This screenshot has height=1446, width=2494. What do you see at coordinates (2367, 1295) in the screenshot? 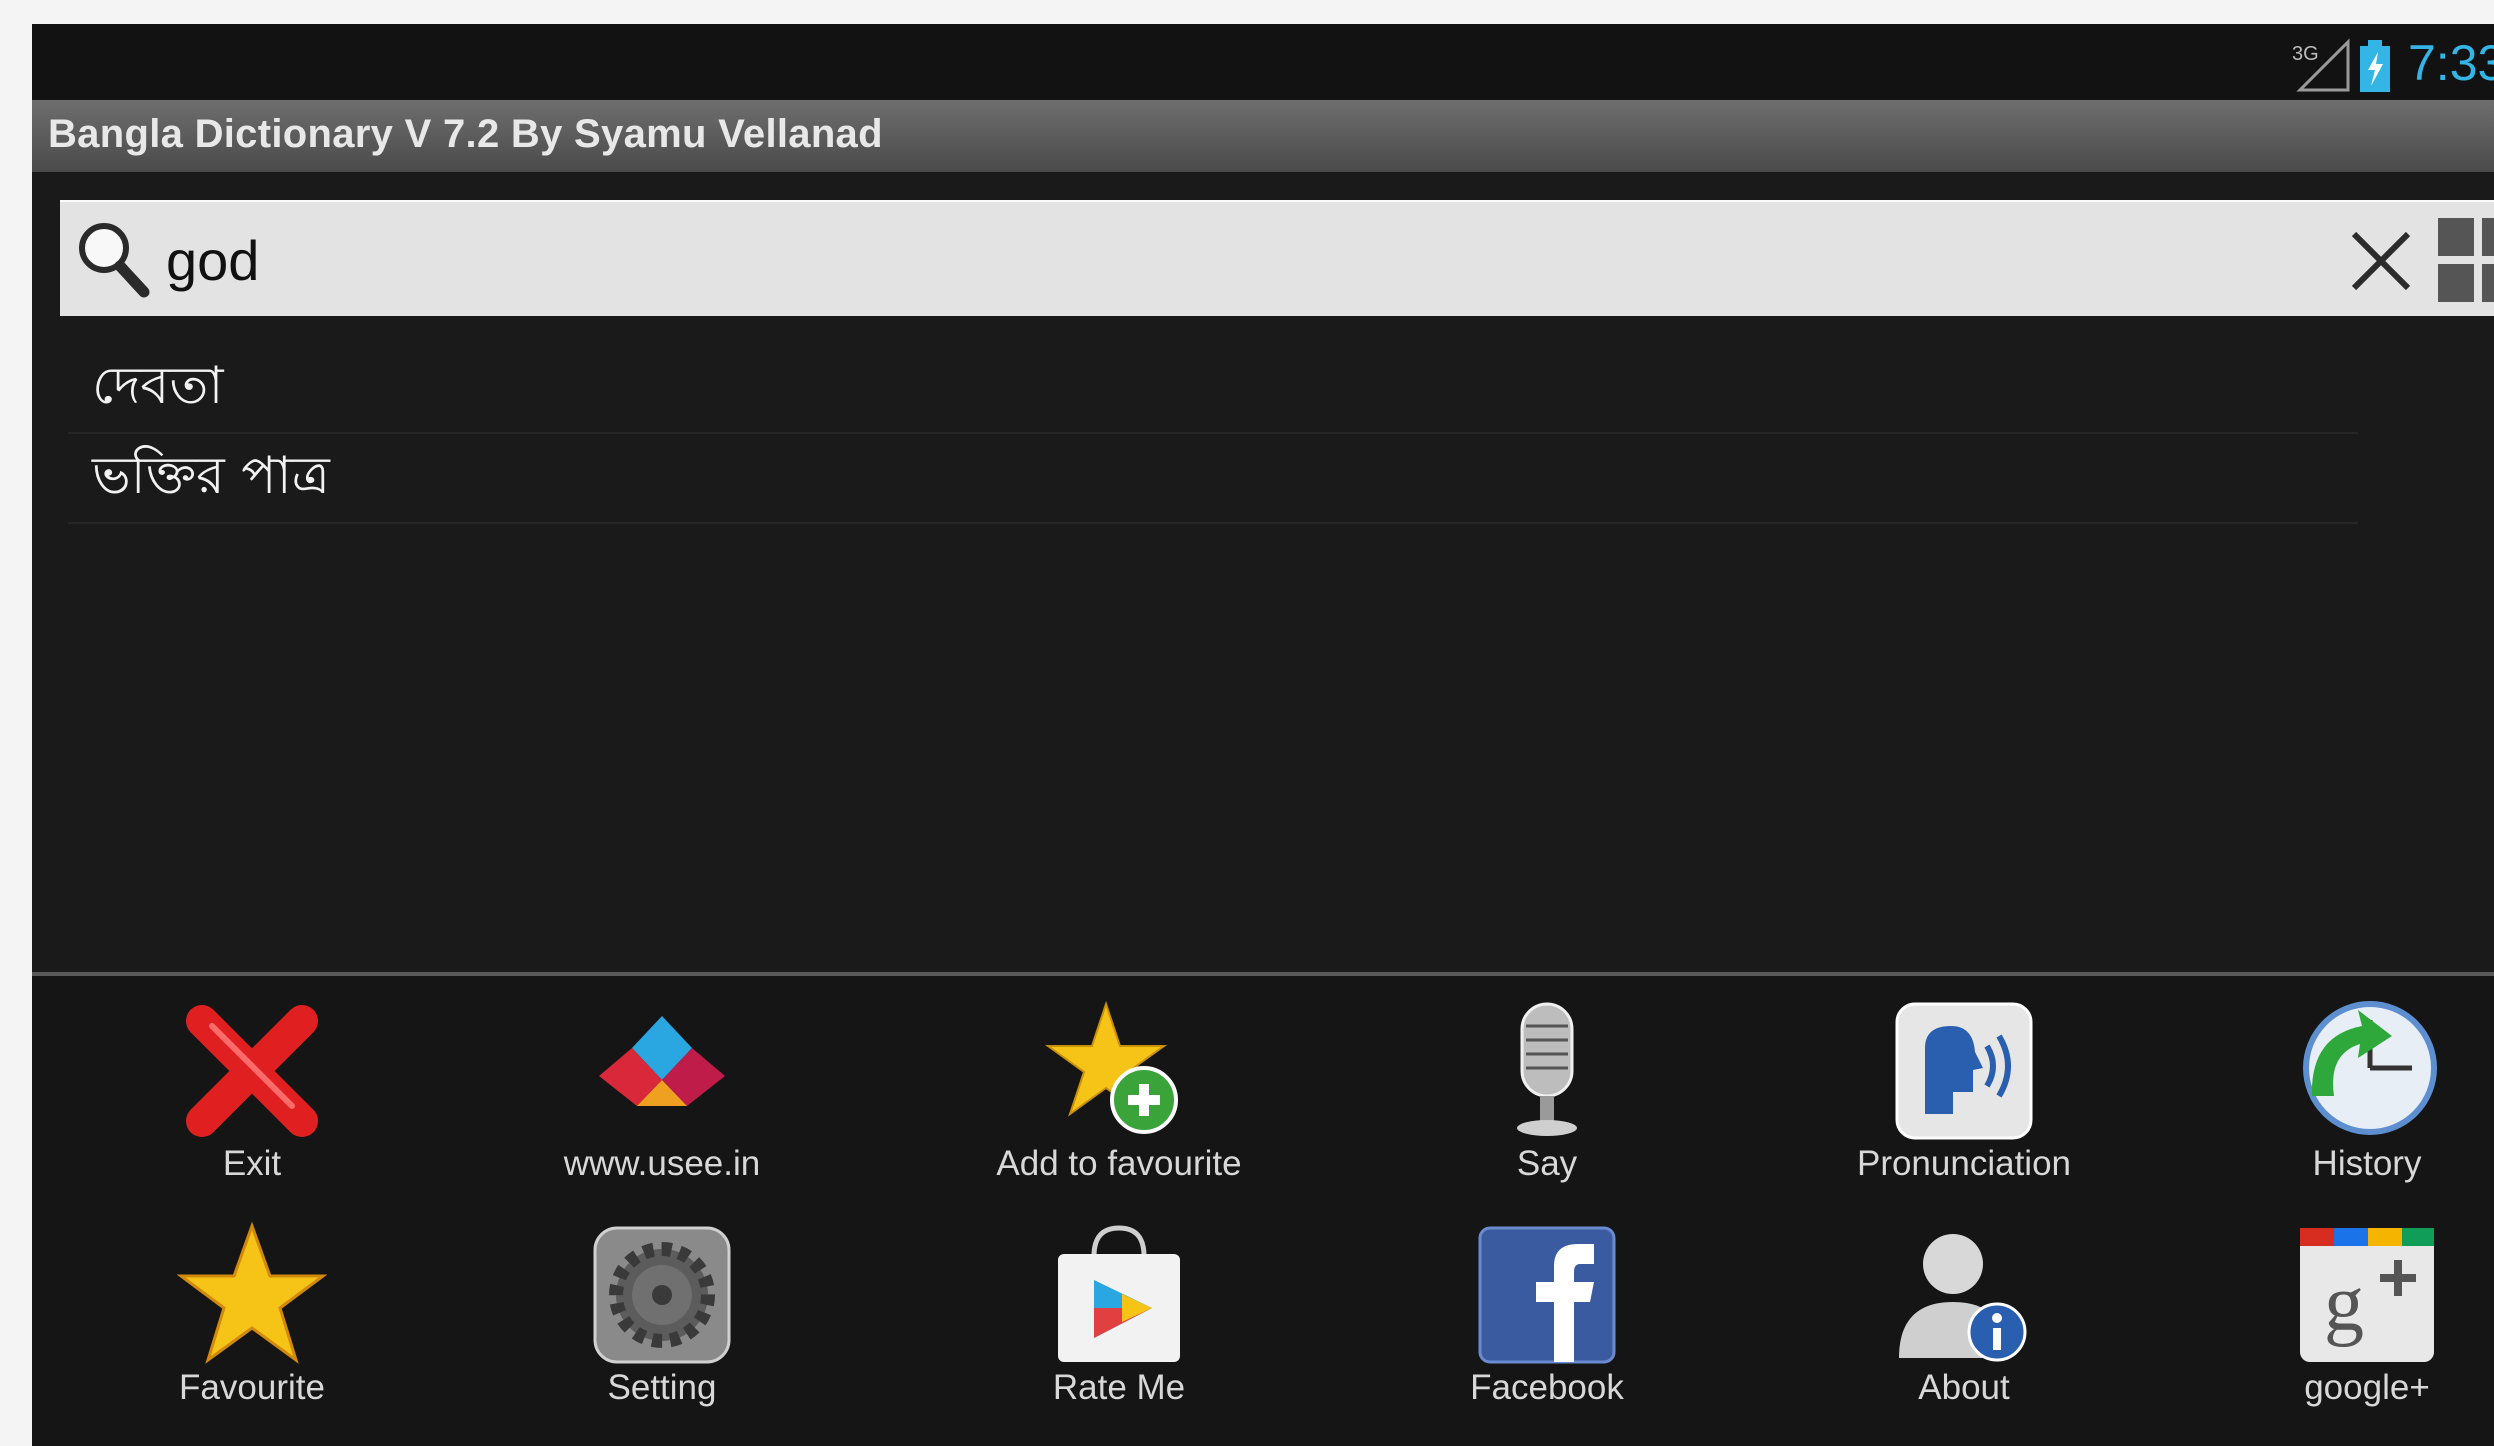
I see `google-plus-icon: g` at bounding box center [2367, 1295].